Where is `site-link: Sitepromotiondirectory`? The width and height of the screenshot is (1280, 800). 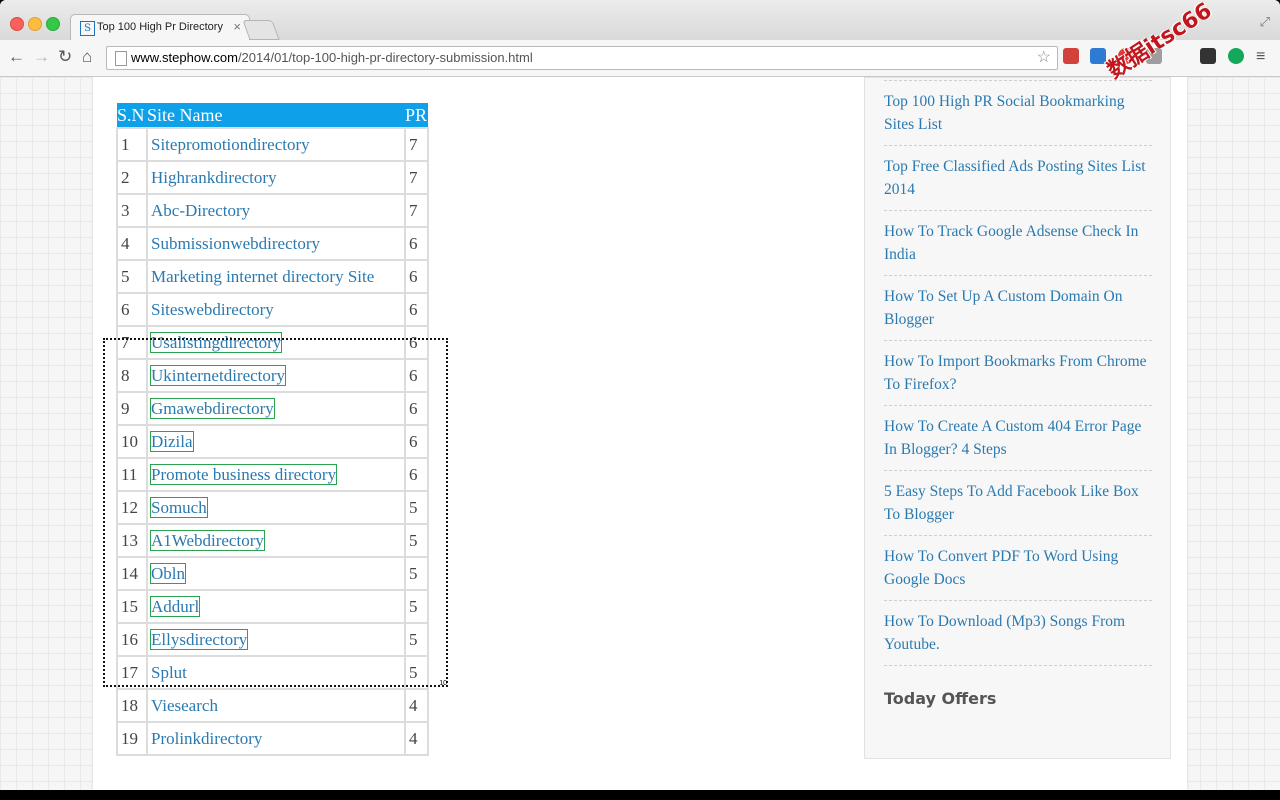 site-link: Sitepromotiondirectory is located at coordinates (230, 144).